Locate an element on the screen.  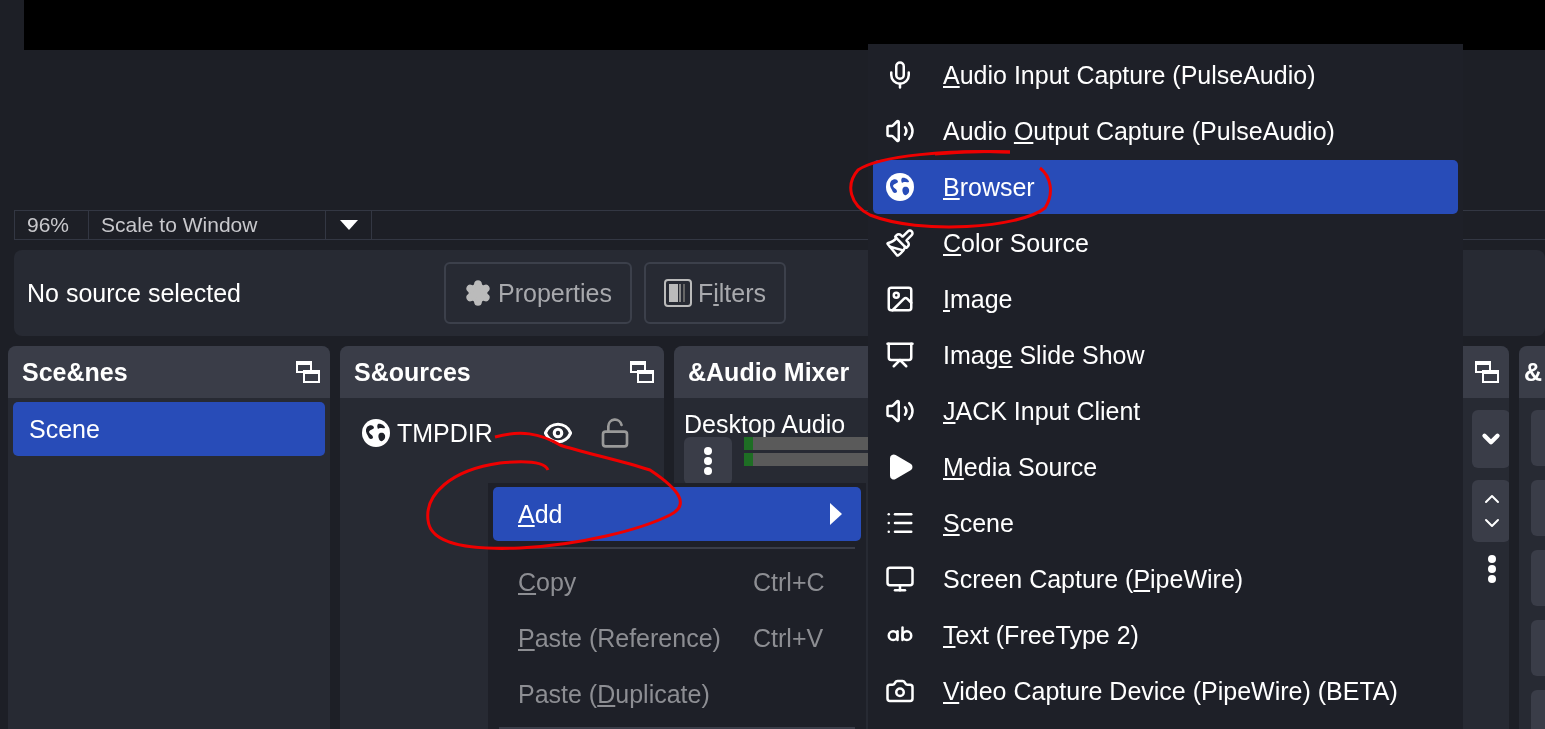
menu-item: Browser is located at coordinates (1165, 187).